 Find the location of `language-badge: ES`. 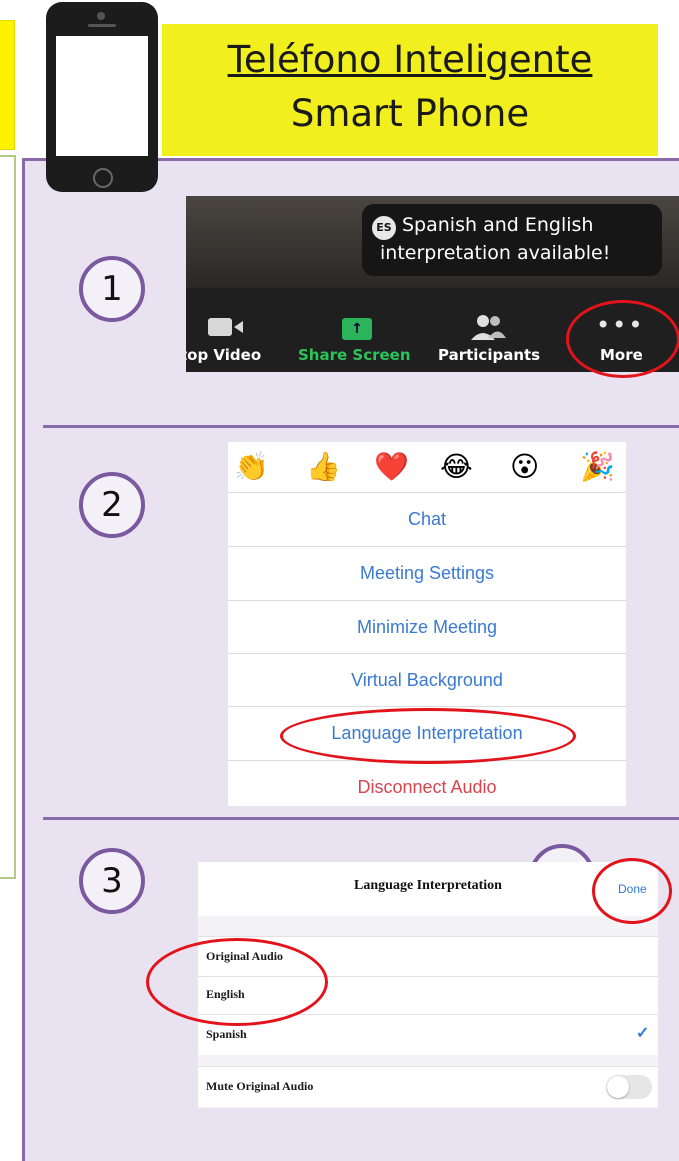

language-badge: ES is located at coordinates (384, 228).